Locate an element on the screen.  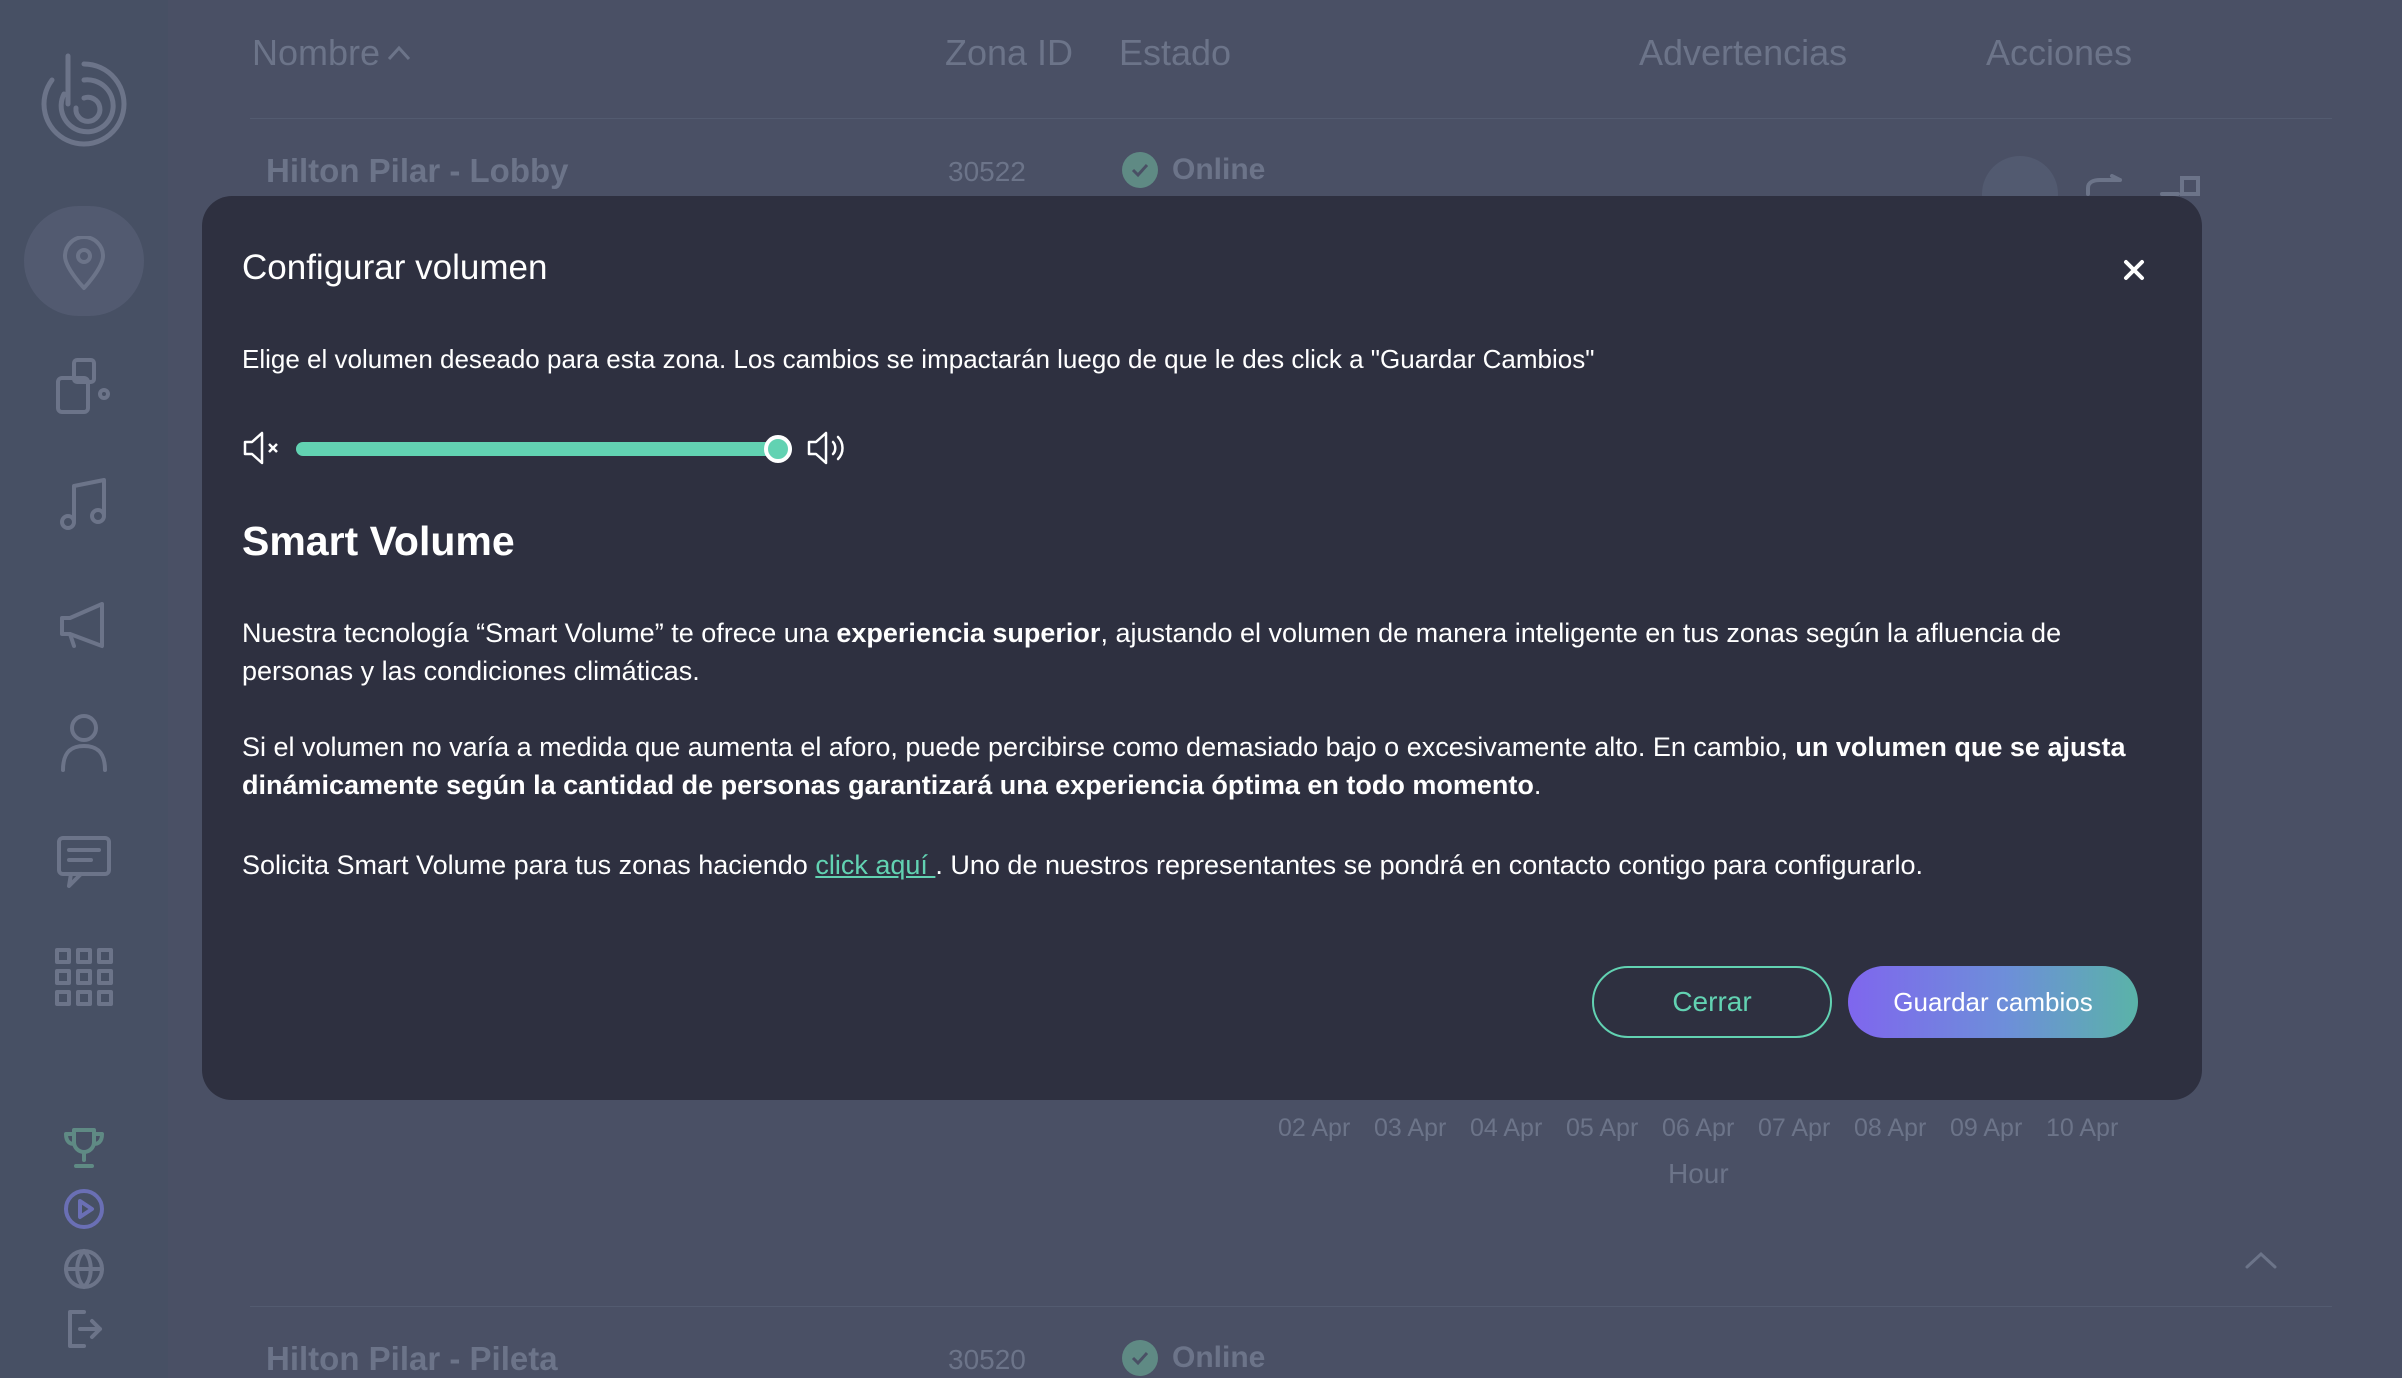
megaphone-icon is located at coordinates (84, 624).